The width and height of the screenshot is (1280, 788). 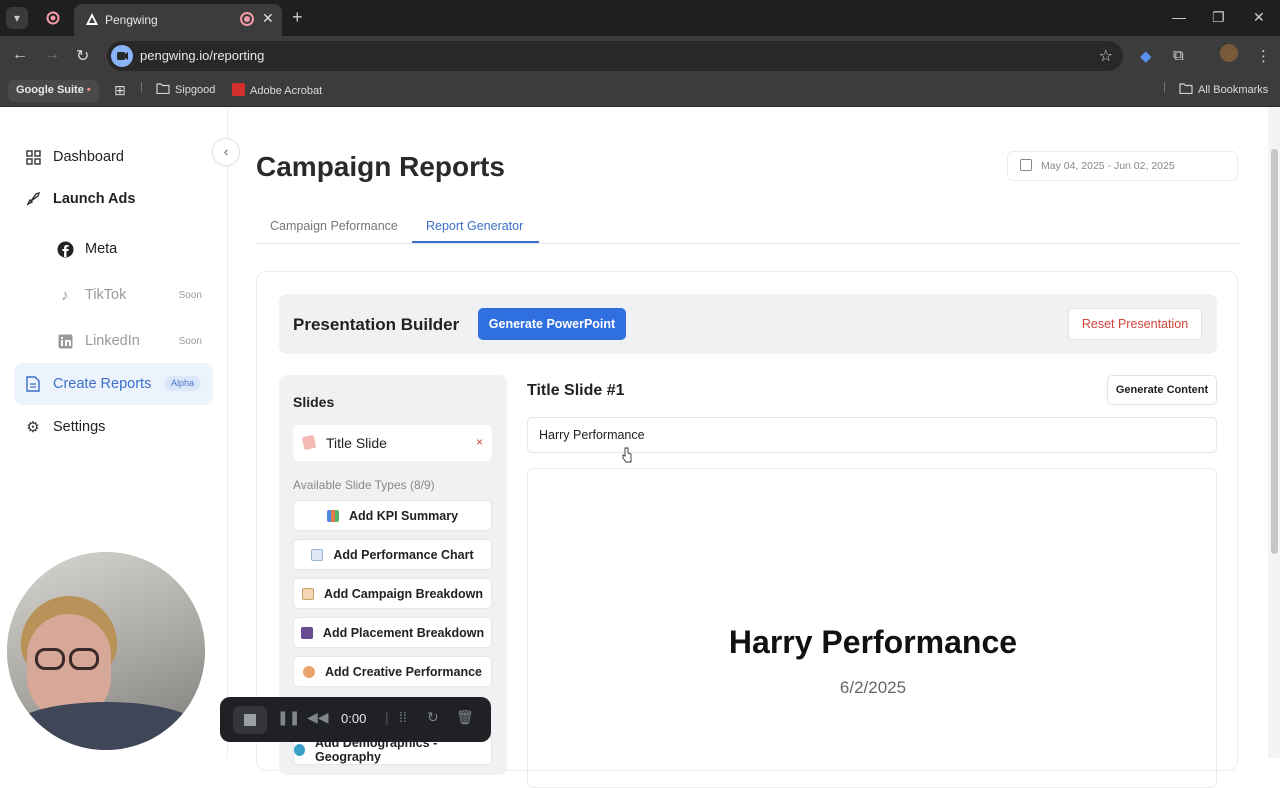 What do you see at coordinates (1218, 17) in the screenshot?
I see `restore-icon: ❐` at bounding box center [1218, 17].